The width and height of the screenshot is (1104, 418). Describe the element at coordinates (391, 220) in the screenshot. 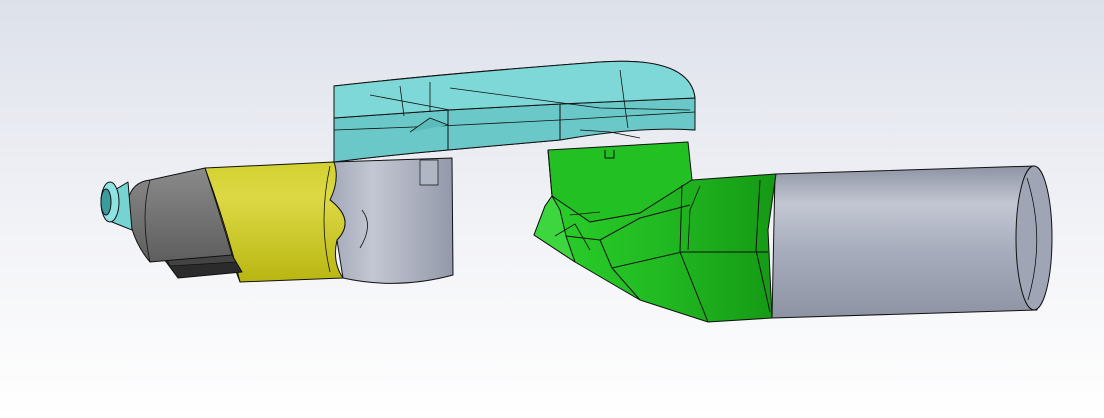

I see `center-grey-column` at that location.